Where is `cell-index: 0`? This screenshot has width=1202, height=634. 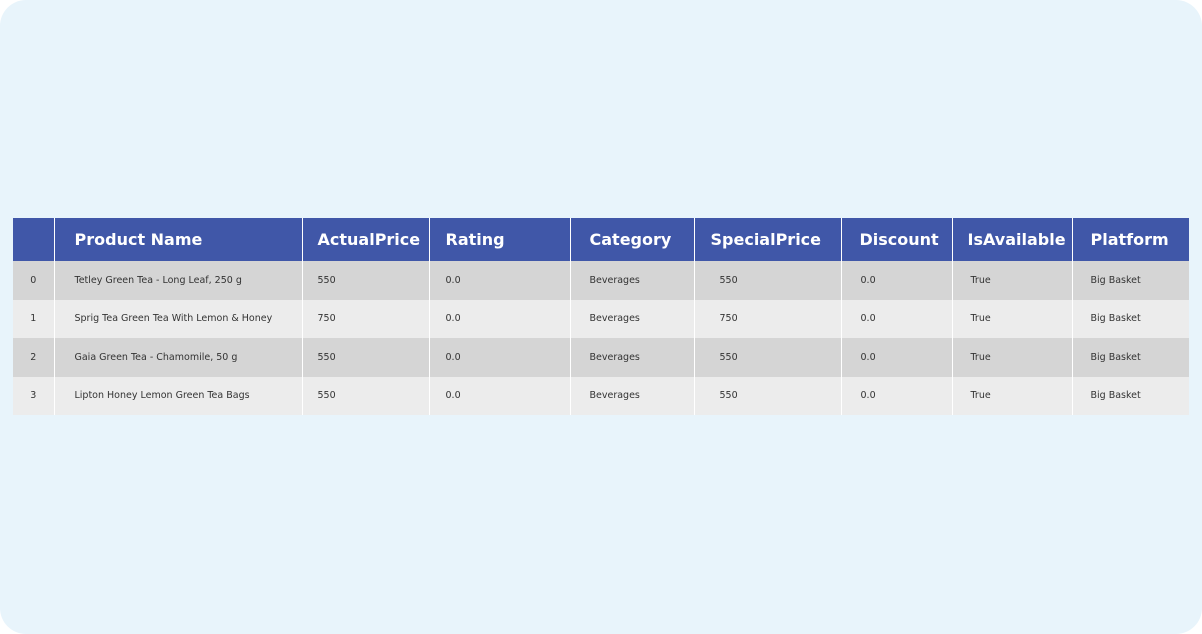
cell-index: 0 is located at coordinates (34, 280).